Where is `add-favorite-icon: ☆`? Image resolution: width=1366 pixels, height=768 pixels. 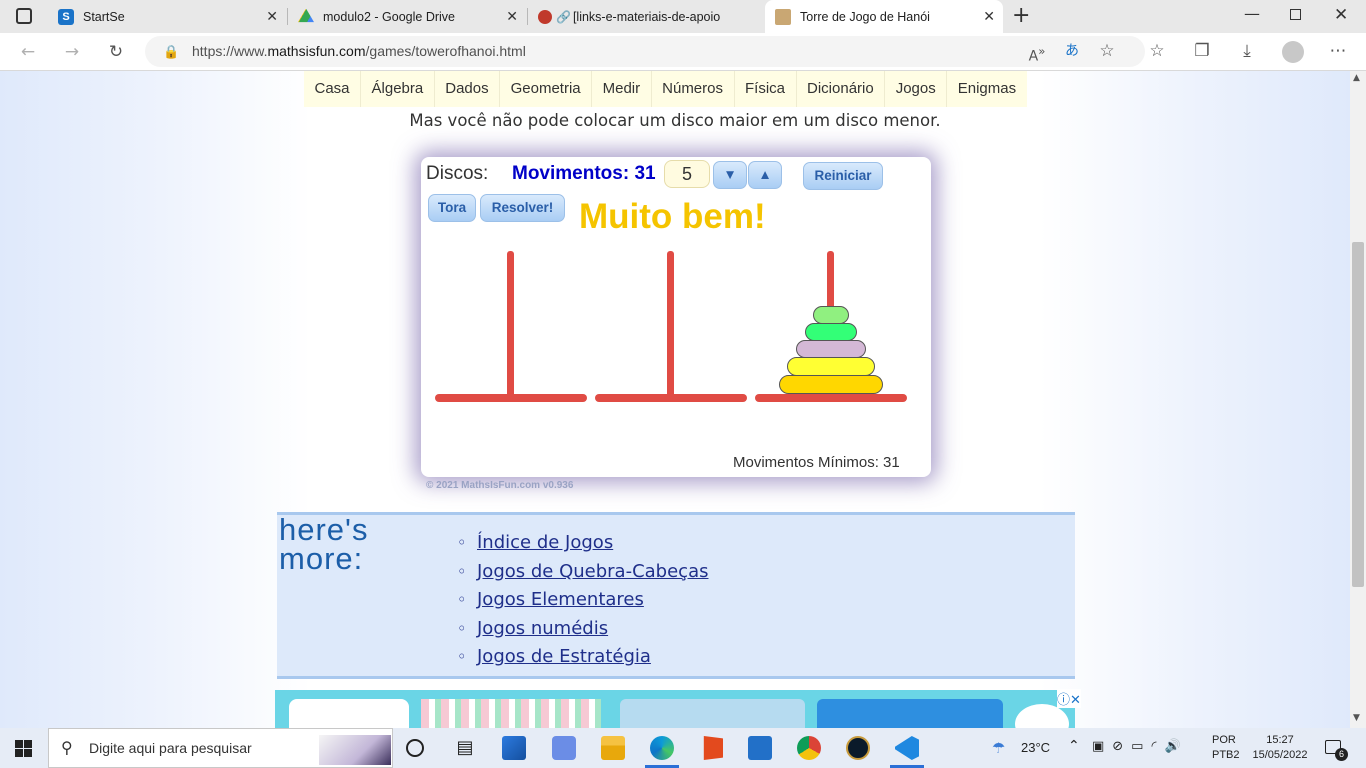
add-favorite-icon: ☆ is located at coordinates (1107, 51).